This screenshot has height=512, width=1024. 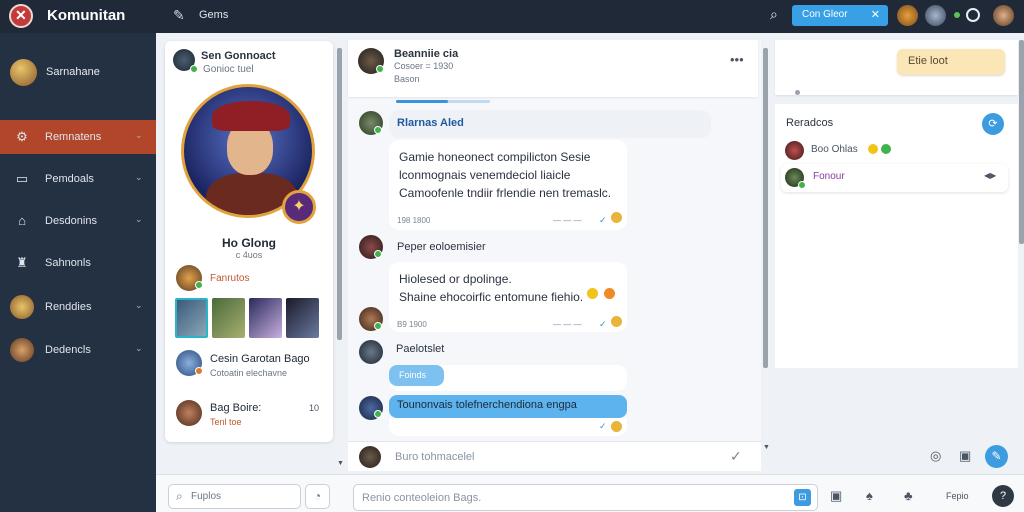 I want to click on reply-placeholder: Buro tohmacelel, so click(x=435, y=457).